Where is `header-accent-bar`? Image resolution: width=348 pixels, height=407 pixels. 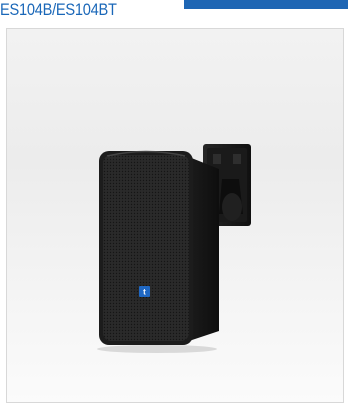
header-accent-bar is located at coordinates (266, 4).